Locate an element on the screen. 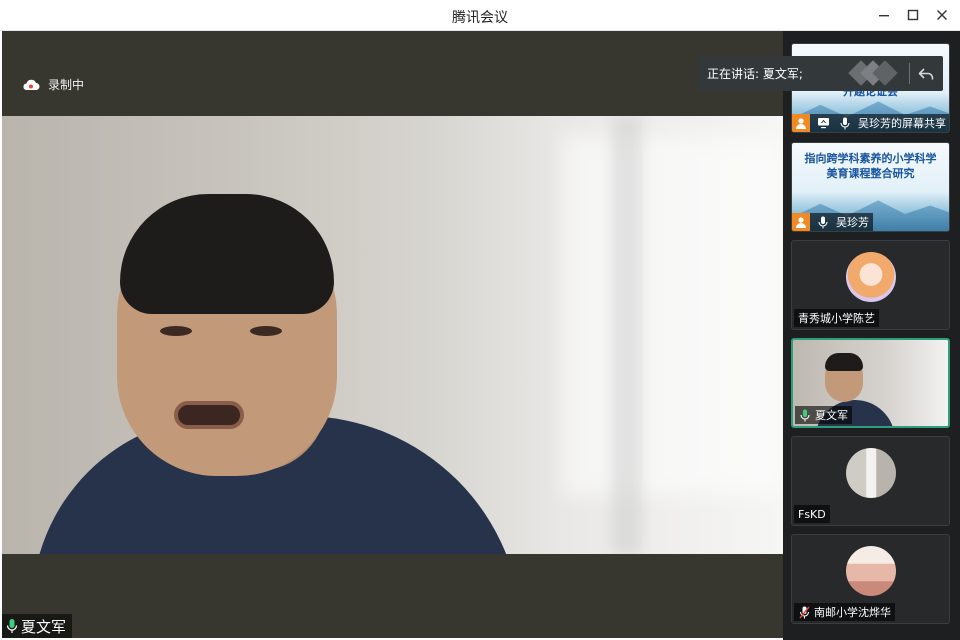  speaking-indicator-toast: 正在讲话: 夏文军; is located at coordinates (820, 73).